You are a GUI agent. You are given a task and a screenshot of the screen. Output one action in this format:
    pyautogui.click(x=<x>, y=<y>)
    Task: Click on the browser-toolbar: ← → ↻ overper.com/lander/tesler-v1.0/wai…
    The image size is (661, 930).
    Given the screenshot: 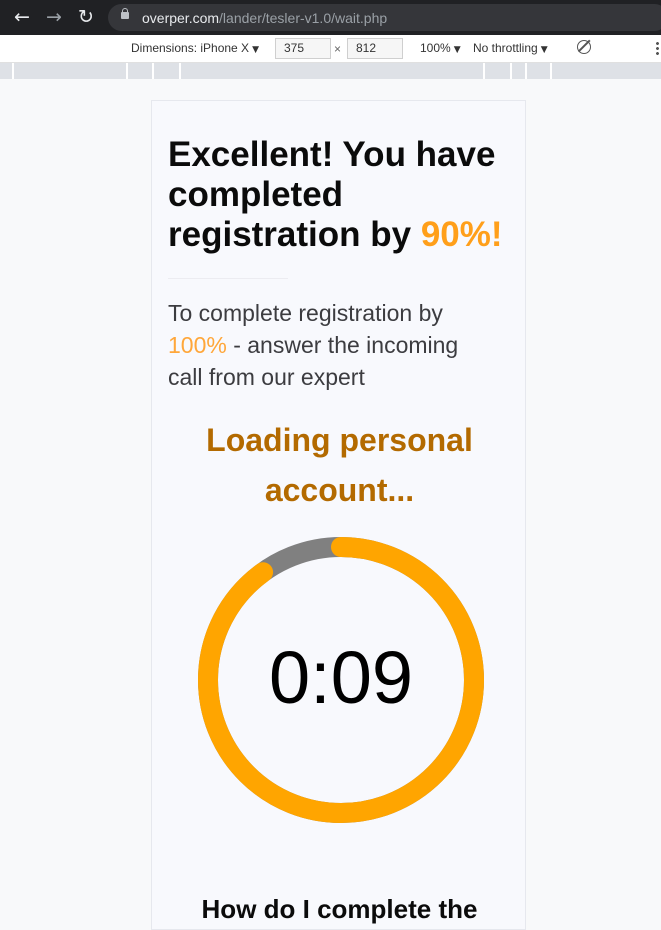 What is the action you would take?
    pyautogui.click(x=330, y=17)
    